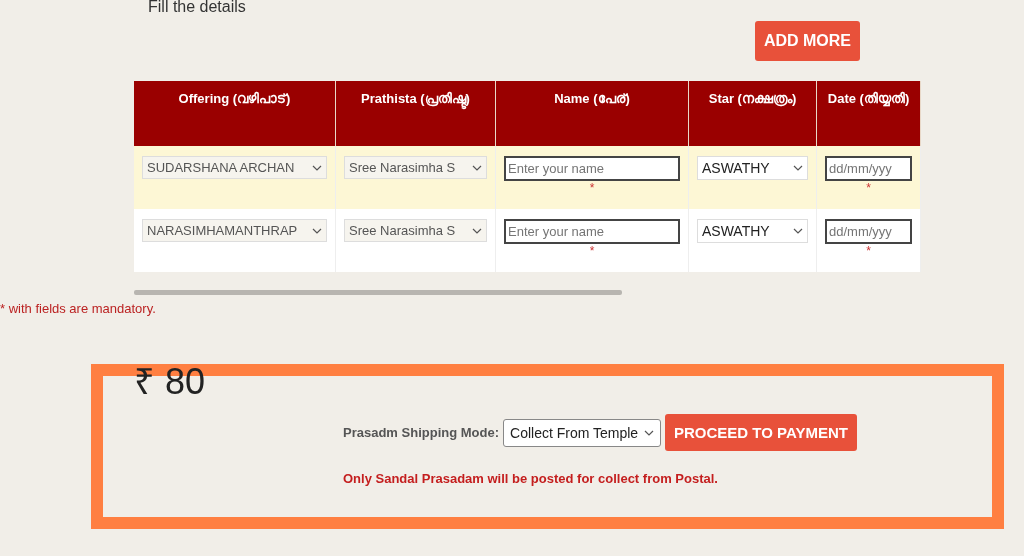 The image size is (1024, 556). What do you see at coordinates (235, 113) in the screenshot?
I see `column-header: Offering (വഴിപാട്)` at bounding box center [235, 113].